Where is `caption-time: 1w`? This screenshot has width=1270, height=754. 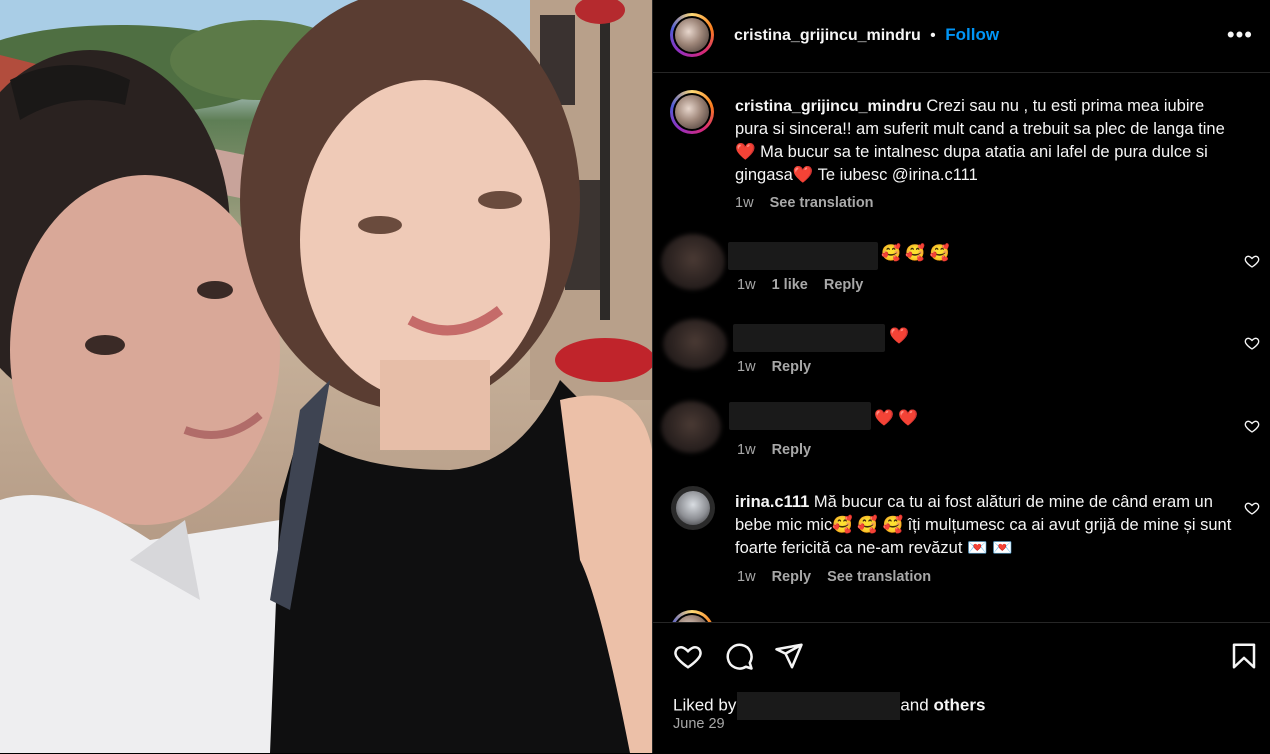
caption-time: 1w is located at coordinates (744, 203).